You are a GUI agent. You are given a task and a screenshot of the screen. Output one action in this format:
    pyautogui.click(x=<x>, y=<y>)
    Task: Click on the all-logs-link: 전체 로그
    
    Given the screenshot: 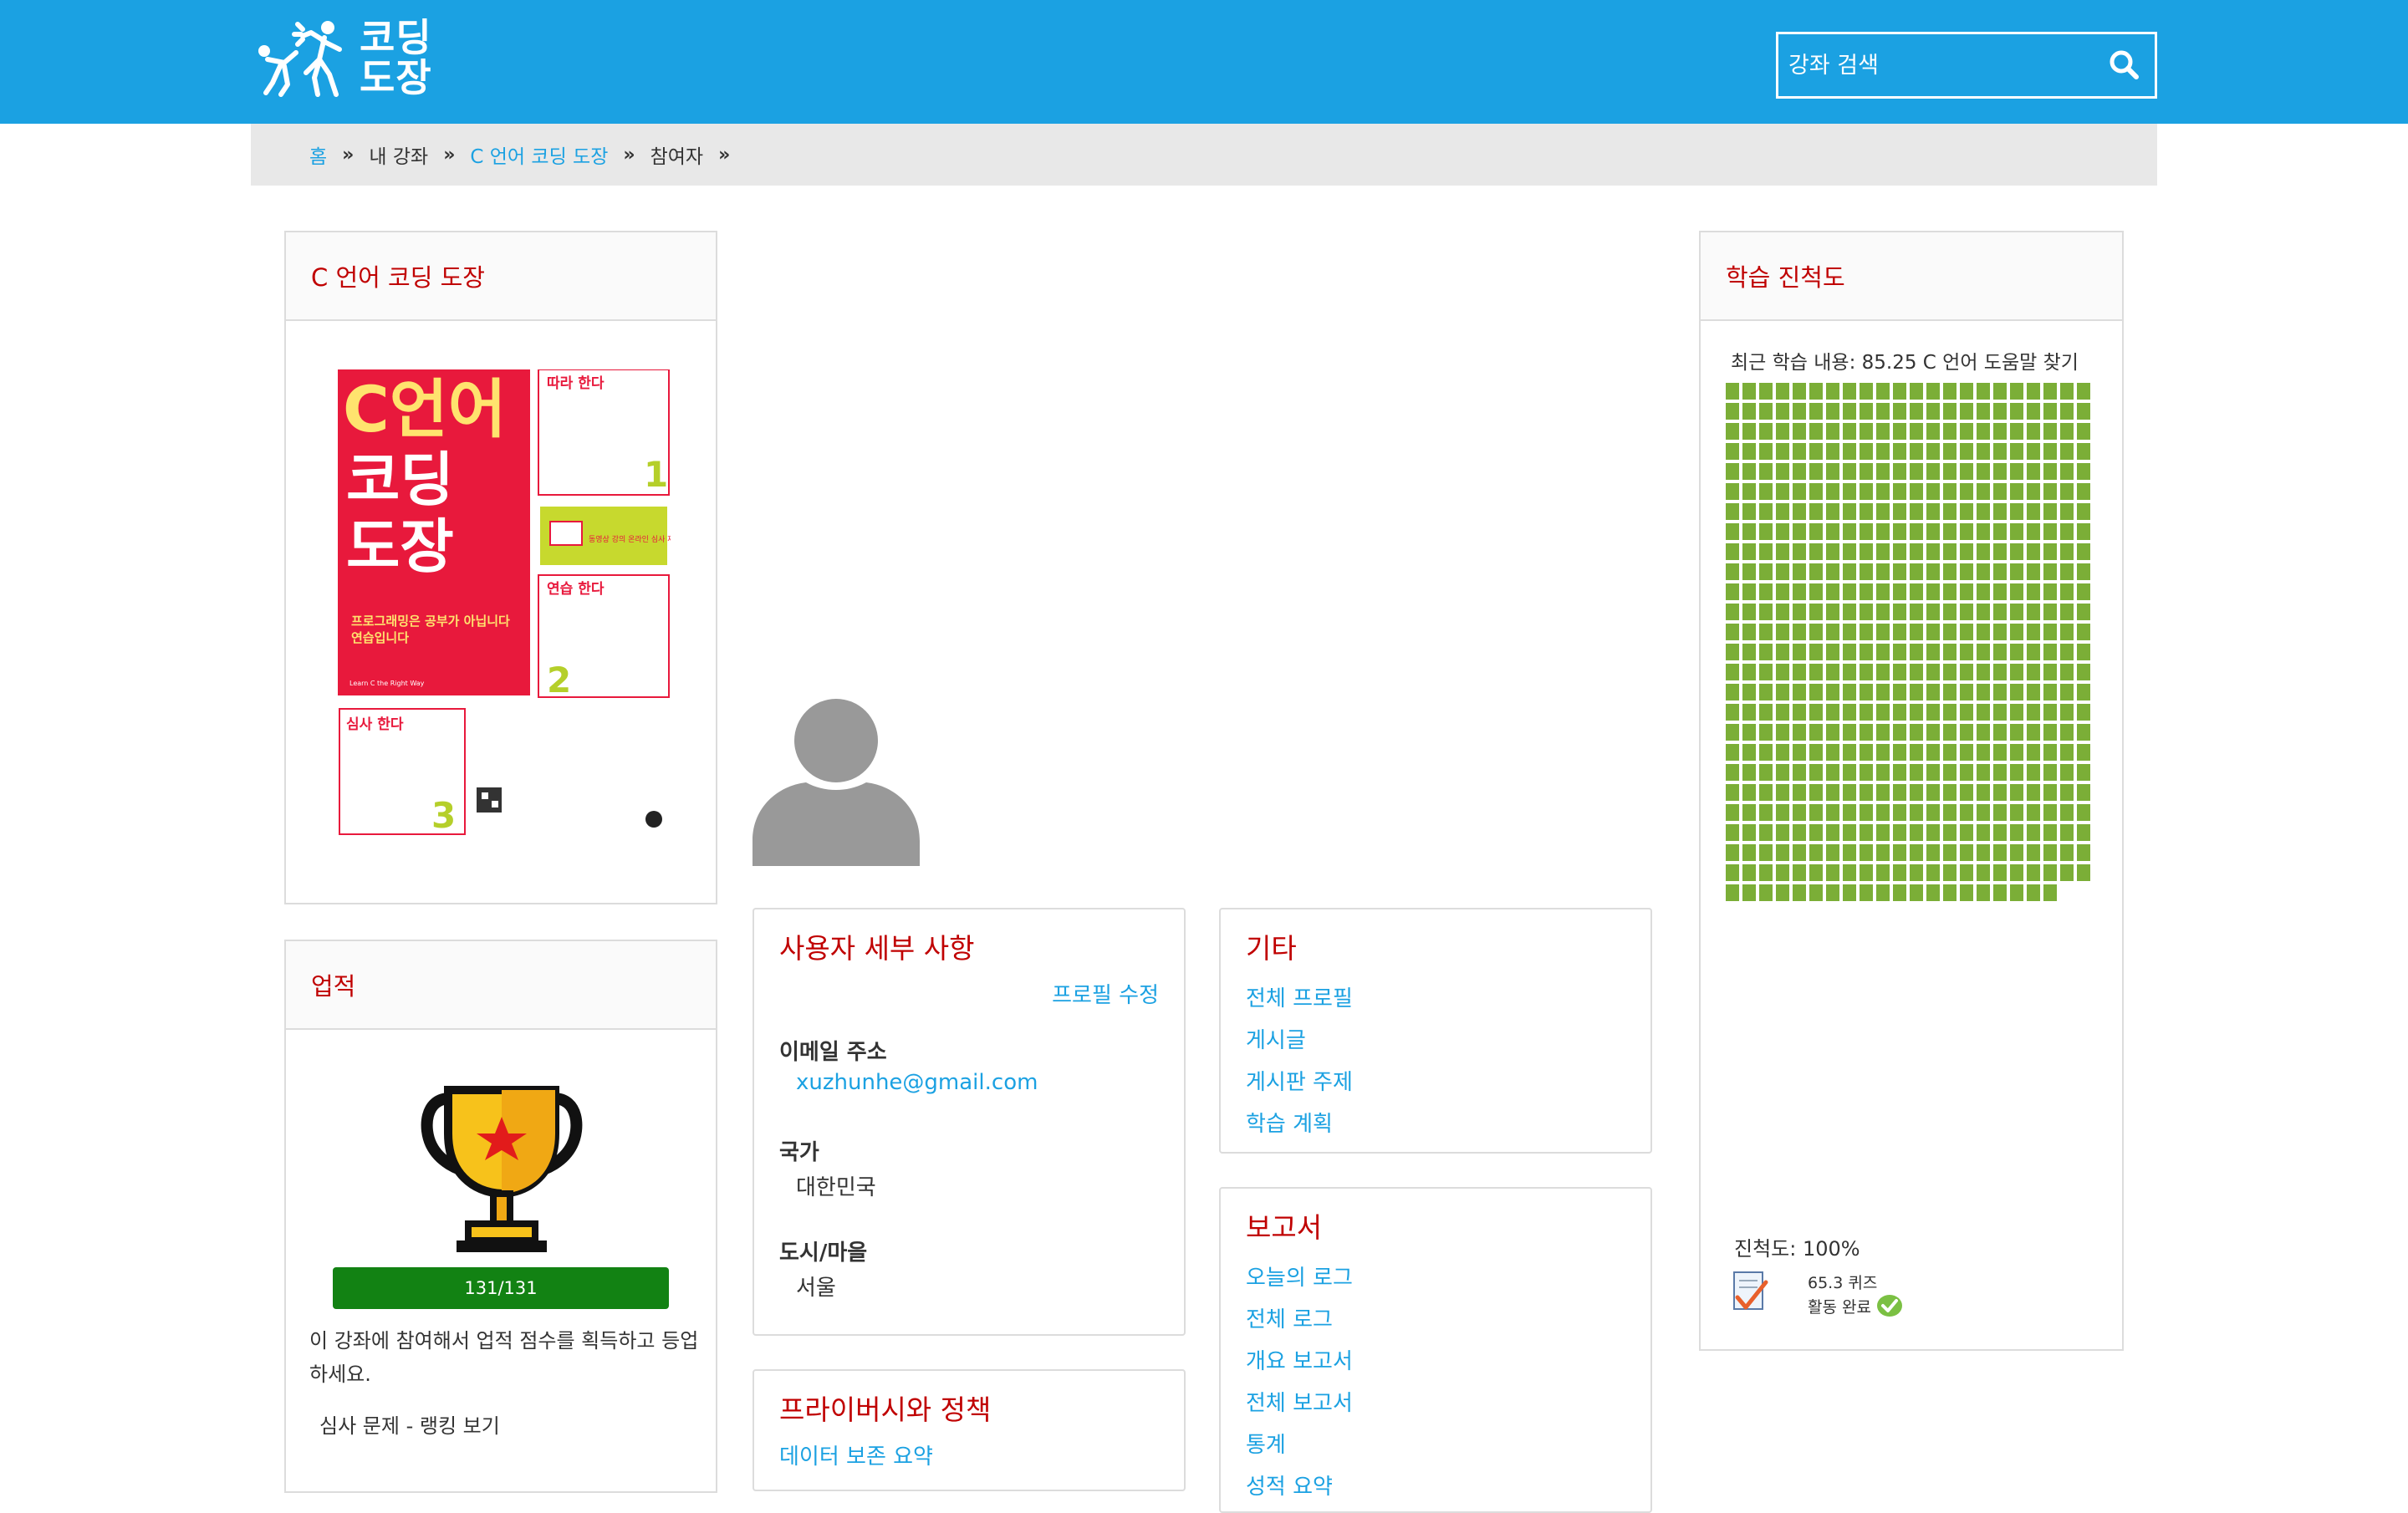 What is the action you would take?
    pyautogui.click(x=1300, y=1320)
    